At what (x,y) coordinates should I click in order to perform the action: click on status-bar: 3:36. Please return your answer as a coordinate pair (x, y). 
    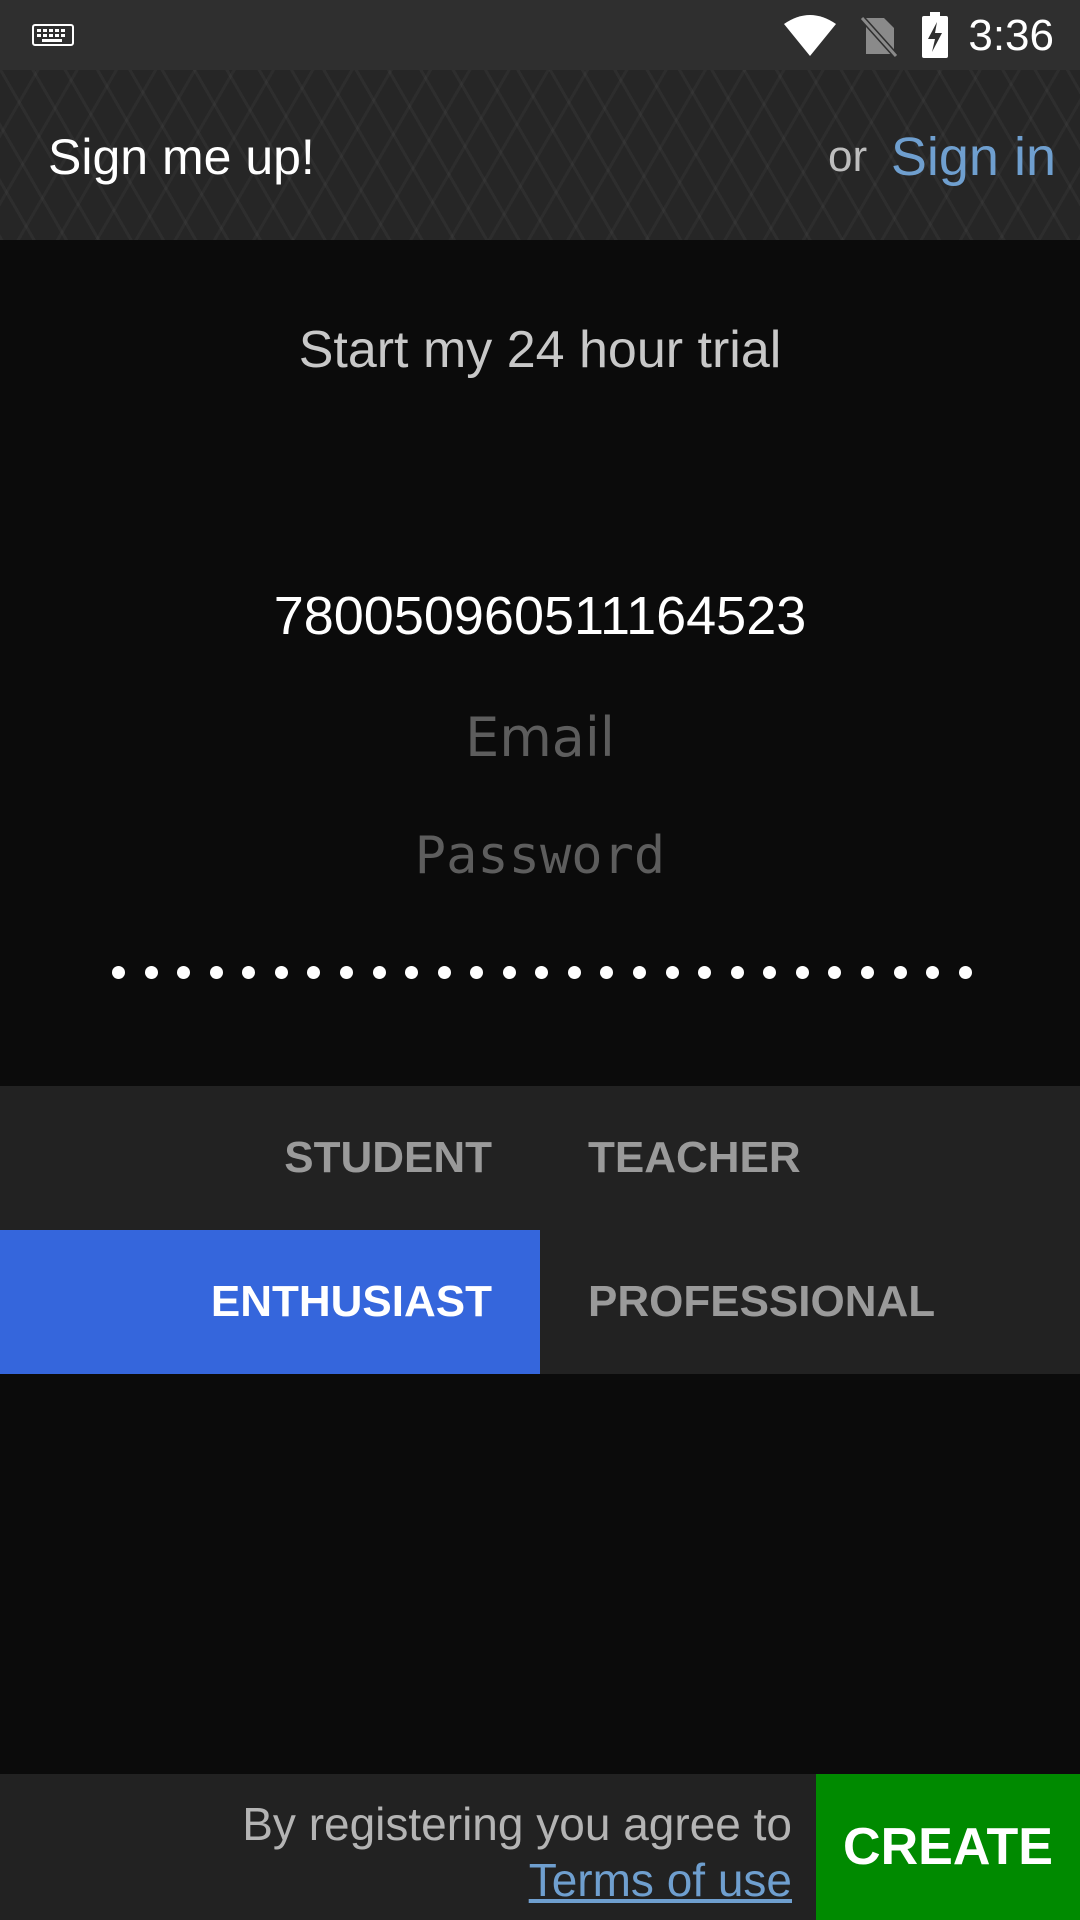
    Looking at the image, I should click on (540, 35).